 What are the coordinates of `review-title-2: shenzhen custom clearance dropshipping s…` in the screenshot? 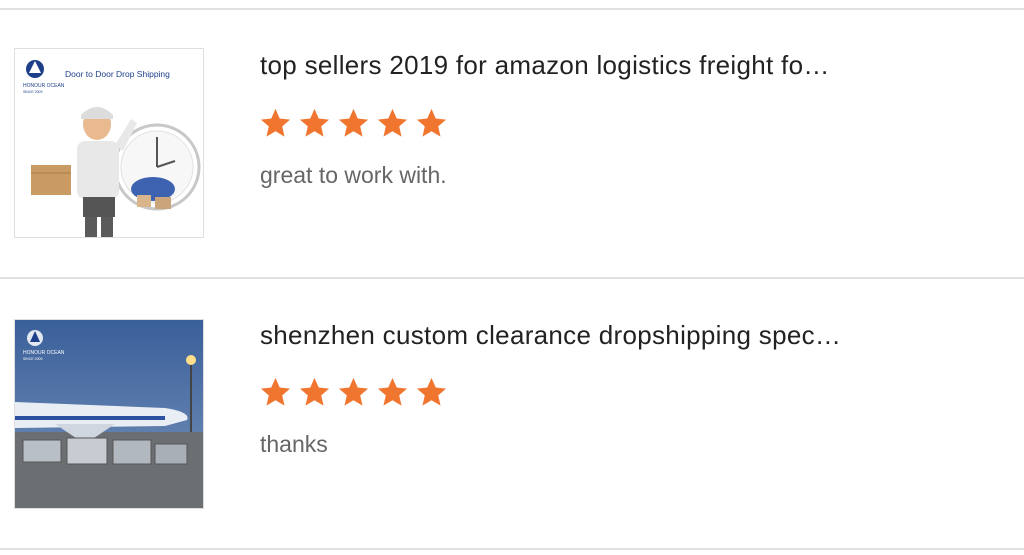 It's located at (590, 335).